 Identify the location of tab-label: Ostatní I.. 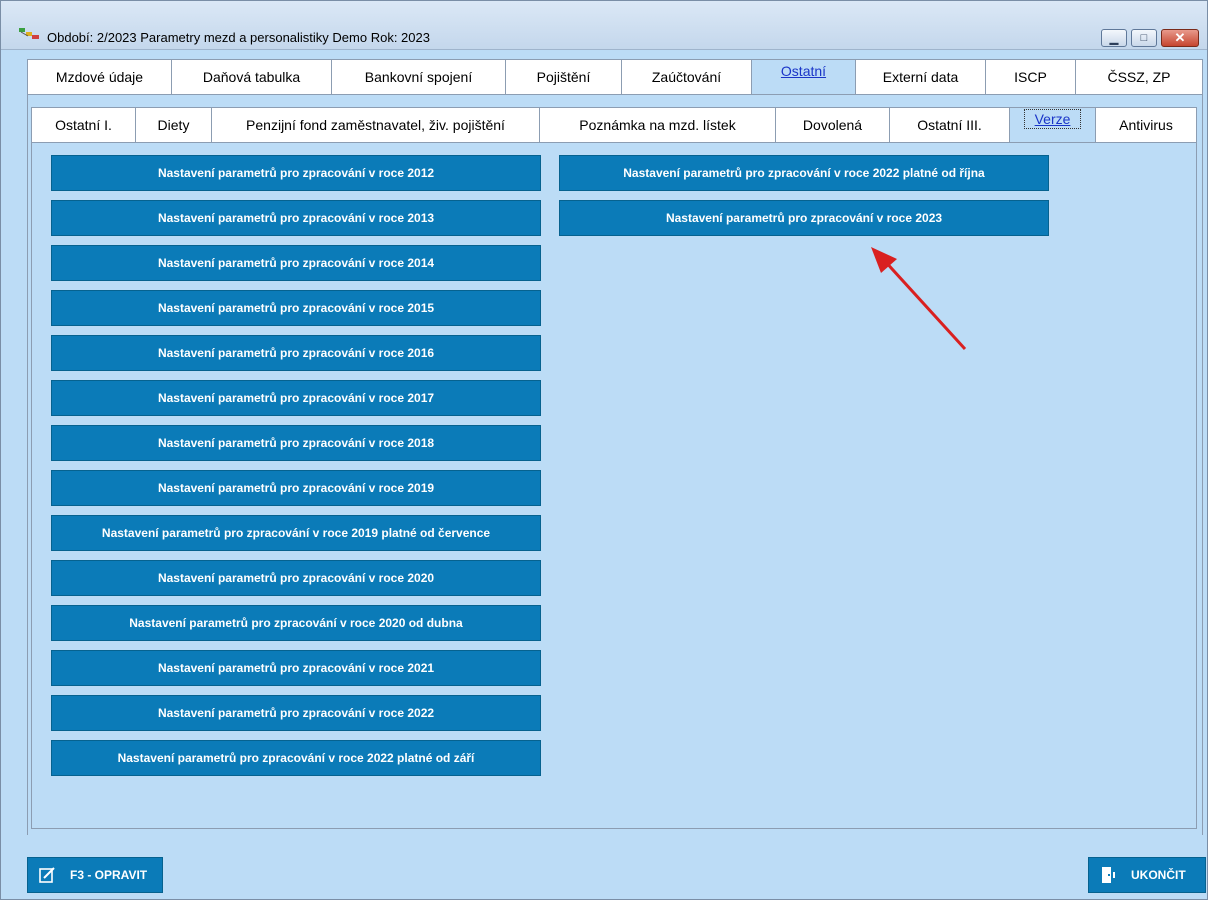
(83, 125).